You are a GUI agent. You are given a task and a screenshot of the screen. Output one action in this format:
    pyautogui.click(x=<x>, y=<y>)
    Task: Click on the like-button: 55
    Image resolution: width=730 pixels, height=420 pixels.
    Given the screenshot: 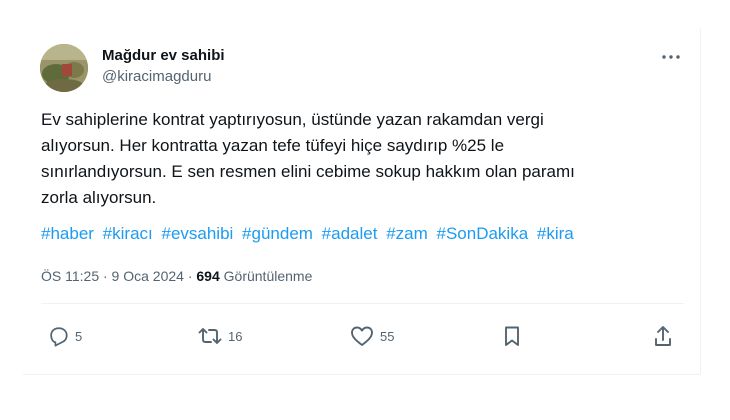 What is the action you would take?
    pyautogui.click(x=372, y=336)
    